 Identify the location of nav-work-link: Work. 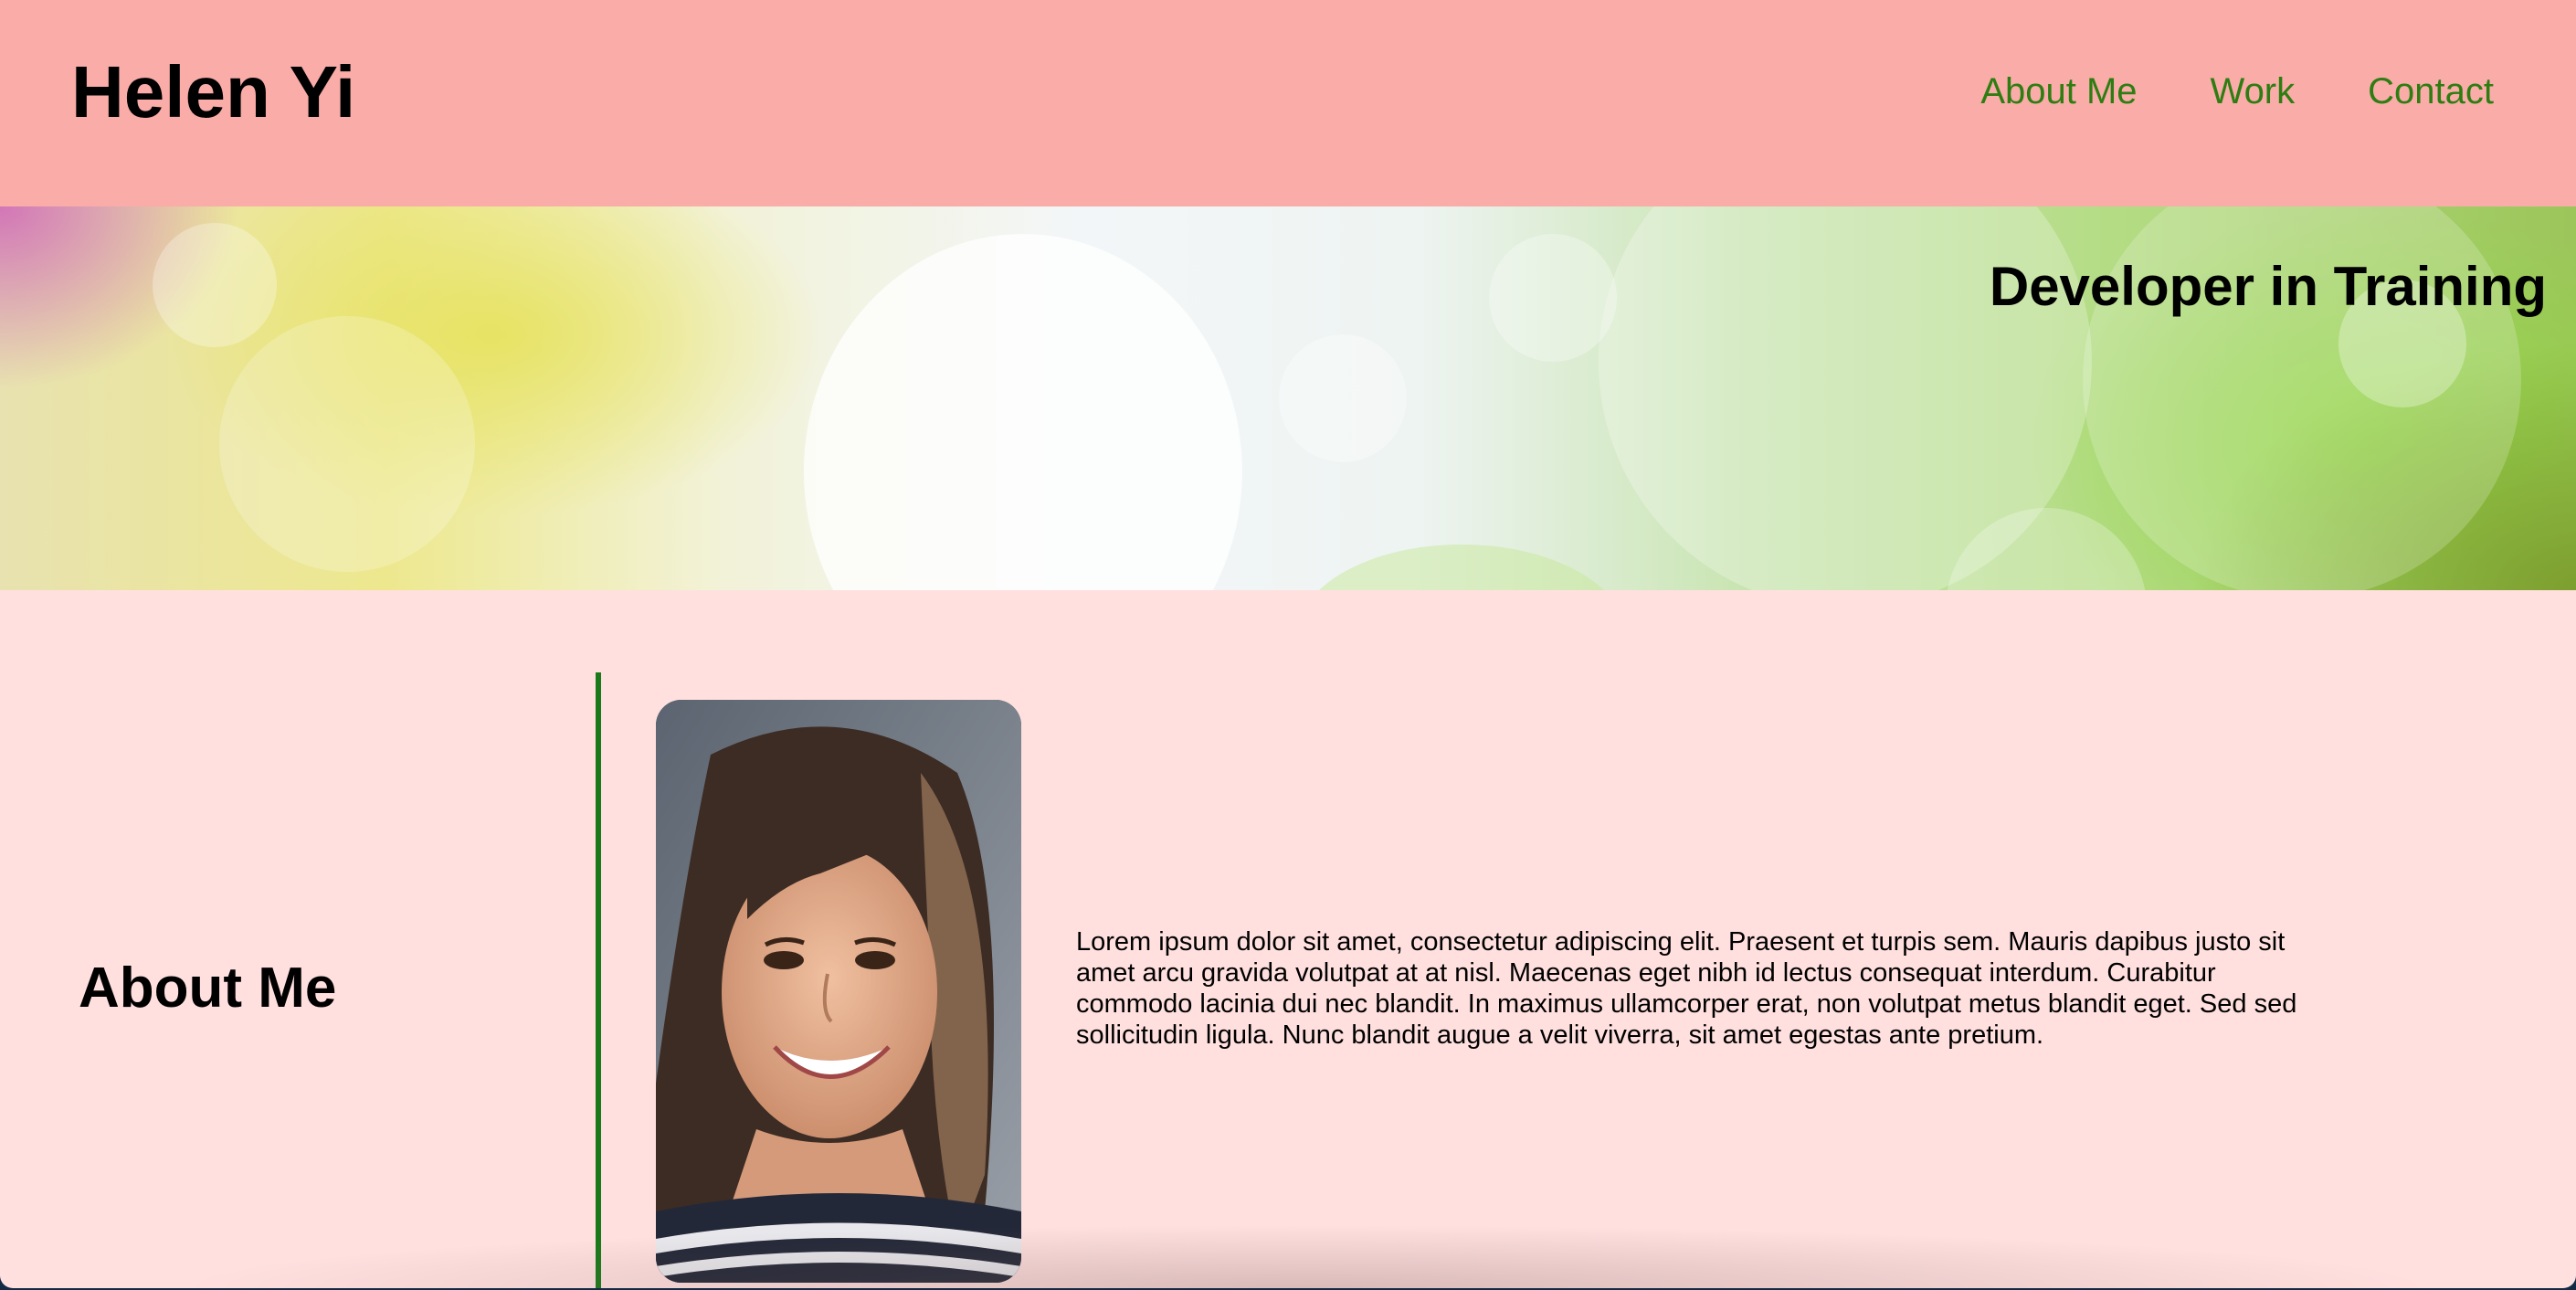
(2253, 91).